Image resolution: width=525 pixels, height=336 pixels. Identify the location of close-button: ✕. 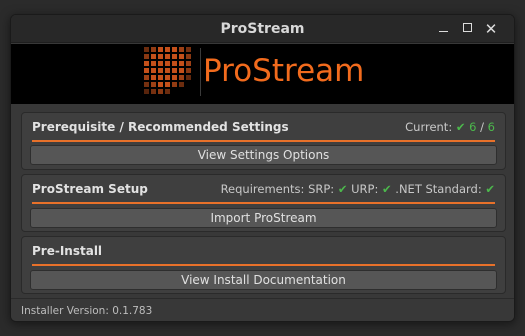
(491, 29).